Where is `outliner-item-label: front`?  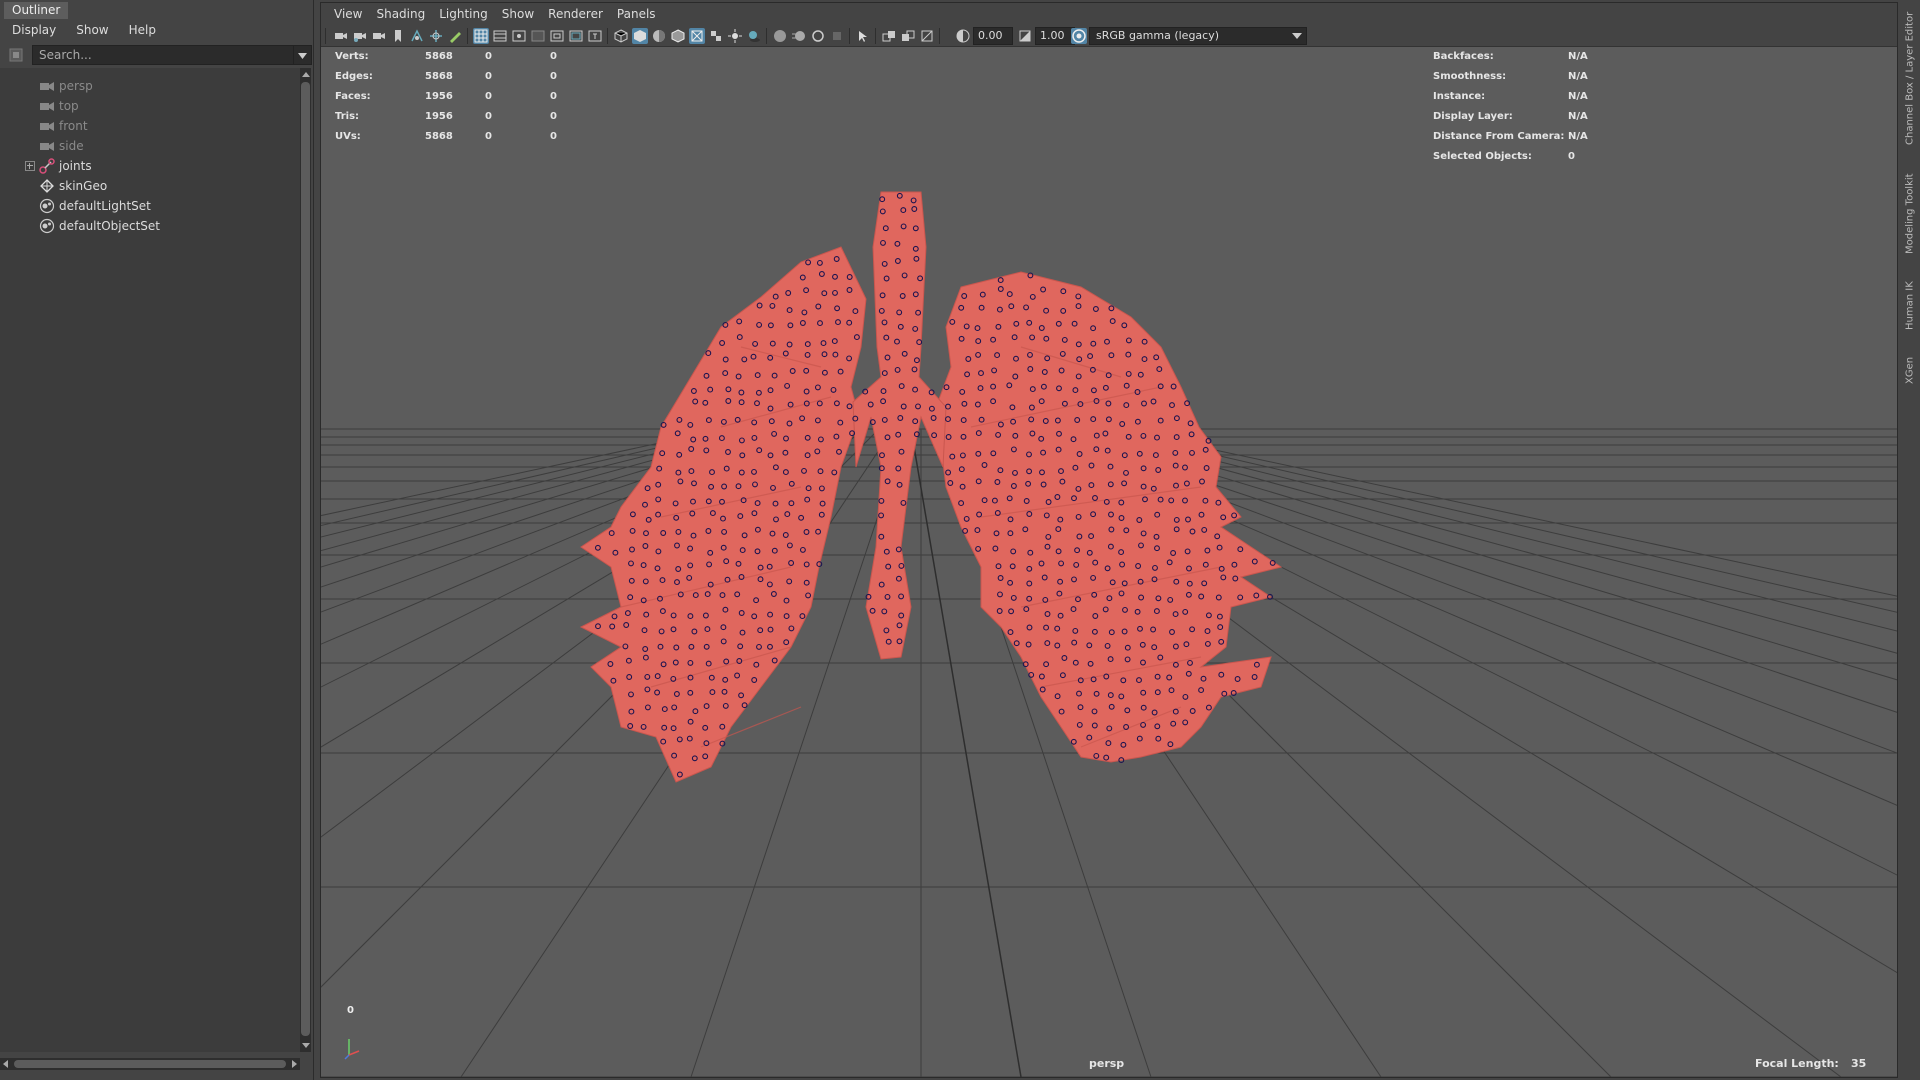
outliner-item-label: front is located at coordinates (73, 126).